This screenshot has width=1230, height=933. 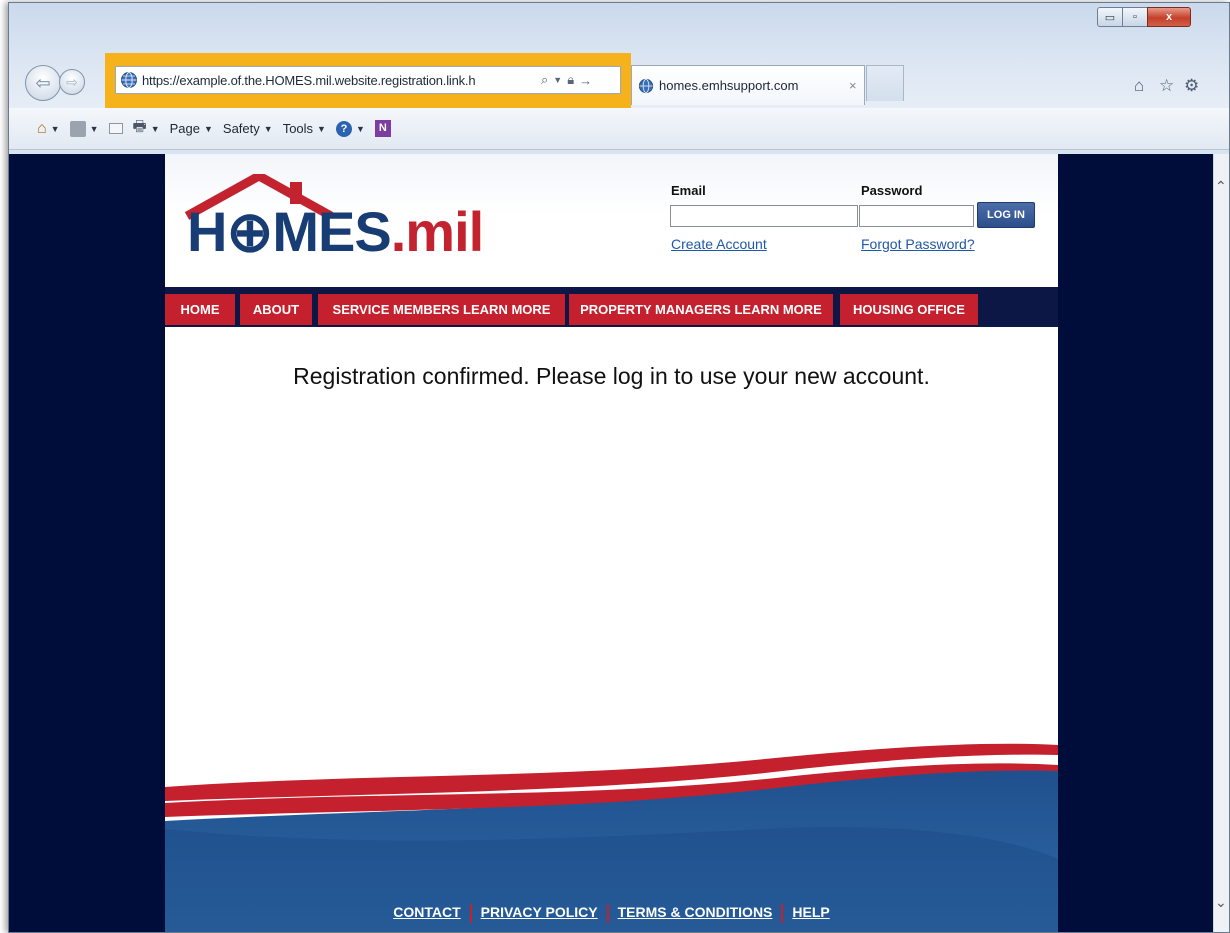 What do you see at coordinates (619, 129) in the screenshot?
I see `command-bar: ⌂ ▼ ▼ 🖶 ▼ Page ▼ Safety ▼ Tools ▼ ? ▼ N` at bounding box center [619, 129].